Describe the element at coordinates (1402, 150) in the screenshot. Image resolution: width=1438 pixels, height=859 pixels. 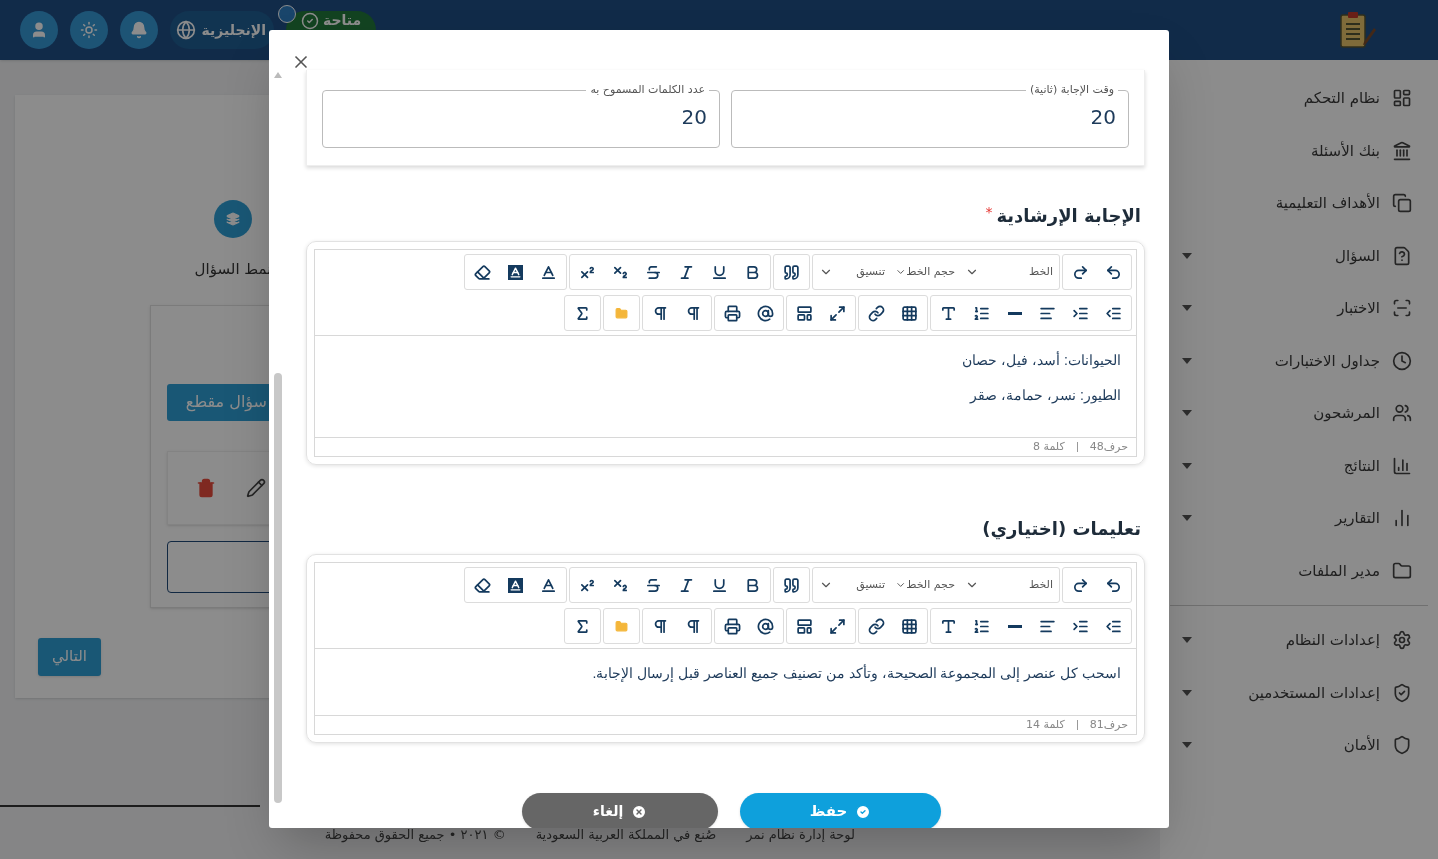
I see `bank-icon` at that location.